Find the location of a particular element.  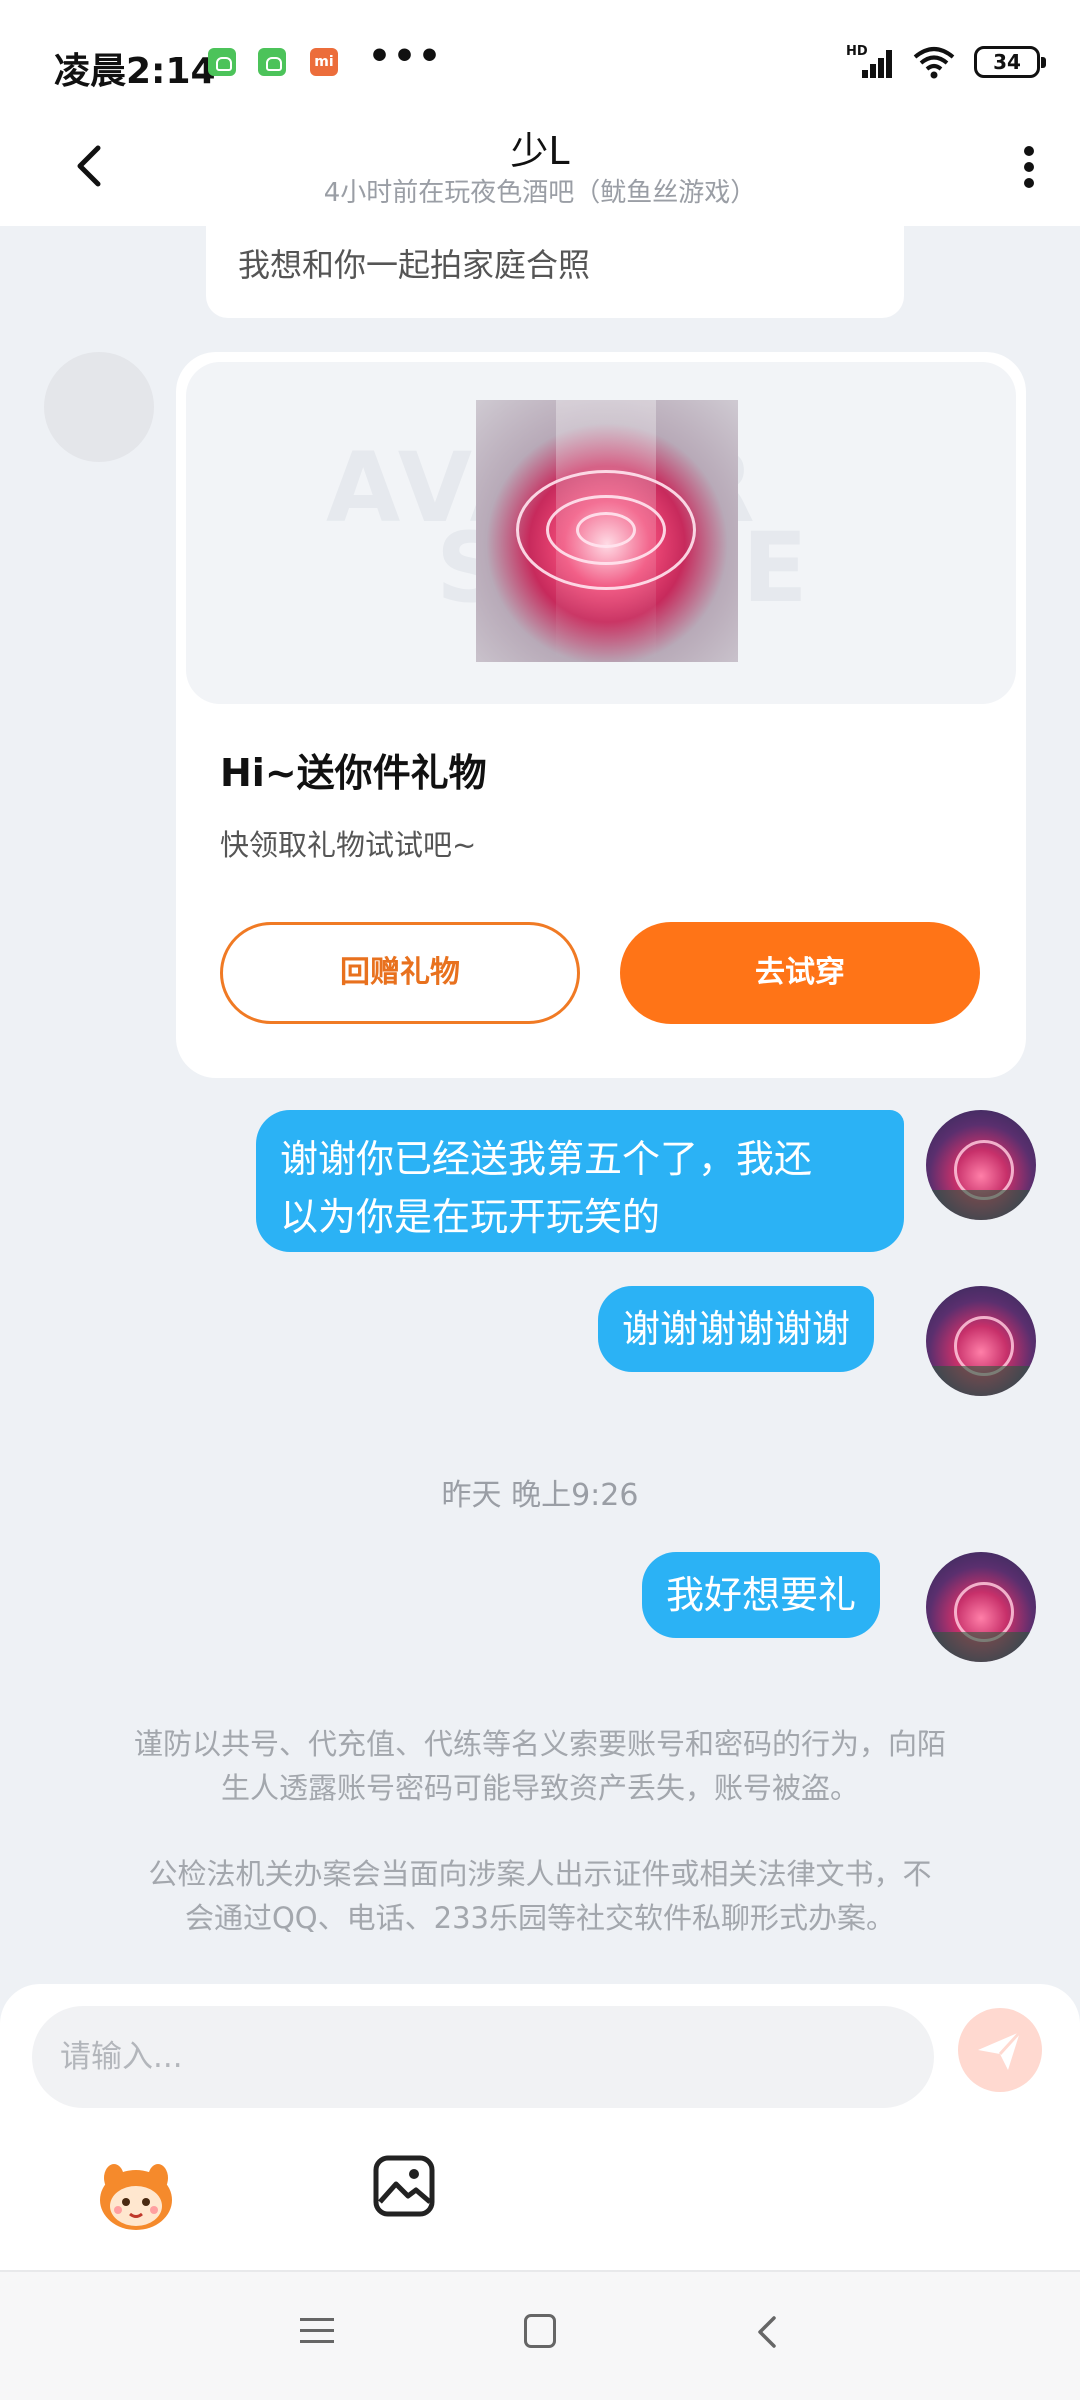

notice-line: 生人透露账号密码可能导致资产丢失，账号被盗。 is located at coordinates (539, 1788).